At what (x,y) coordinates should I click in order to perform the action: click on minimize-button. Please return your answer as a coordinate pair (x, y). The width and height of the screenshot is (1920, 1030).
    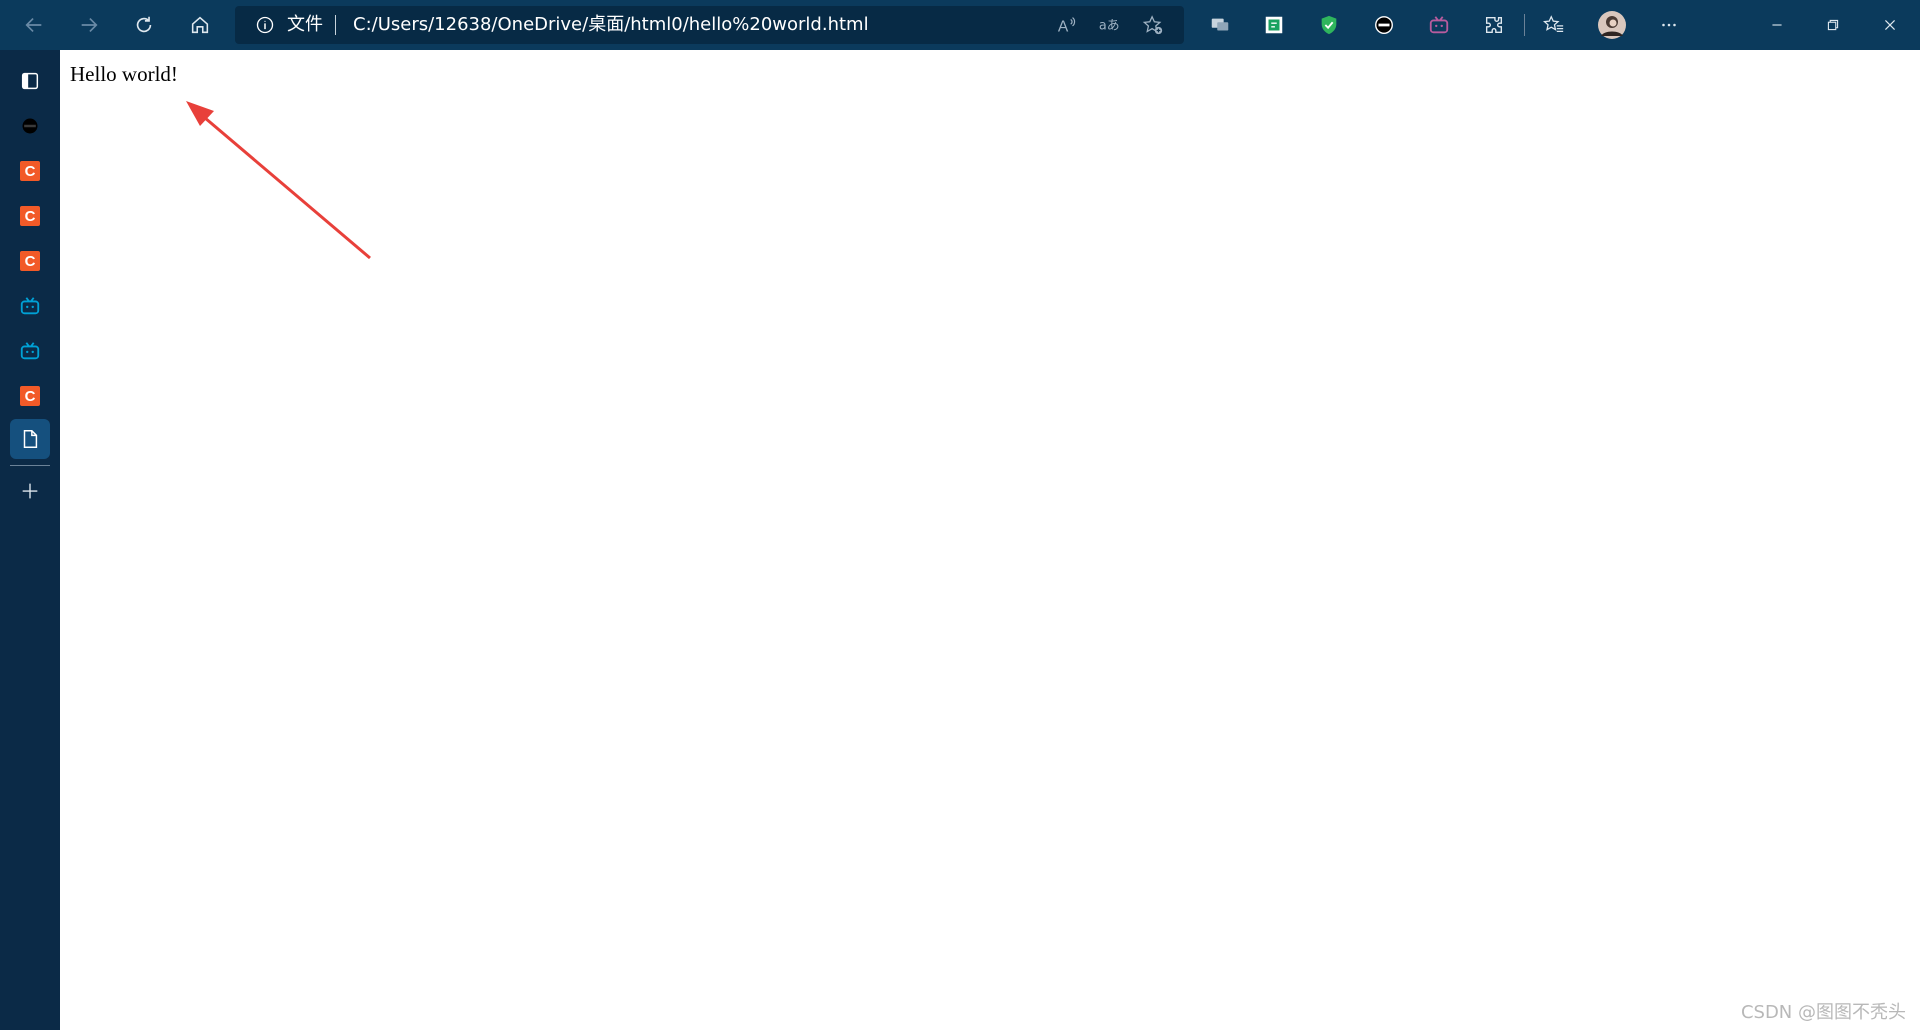
    Looking at the image, I should click on (1777, 25).